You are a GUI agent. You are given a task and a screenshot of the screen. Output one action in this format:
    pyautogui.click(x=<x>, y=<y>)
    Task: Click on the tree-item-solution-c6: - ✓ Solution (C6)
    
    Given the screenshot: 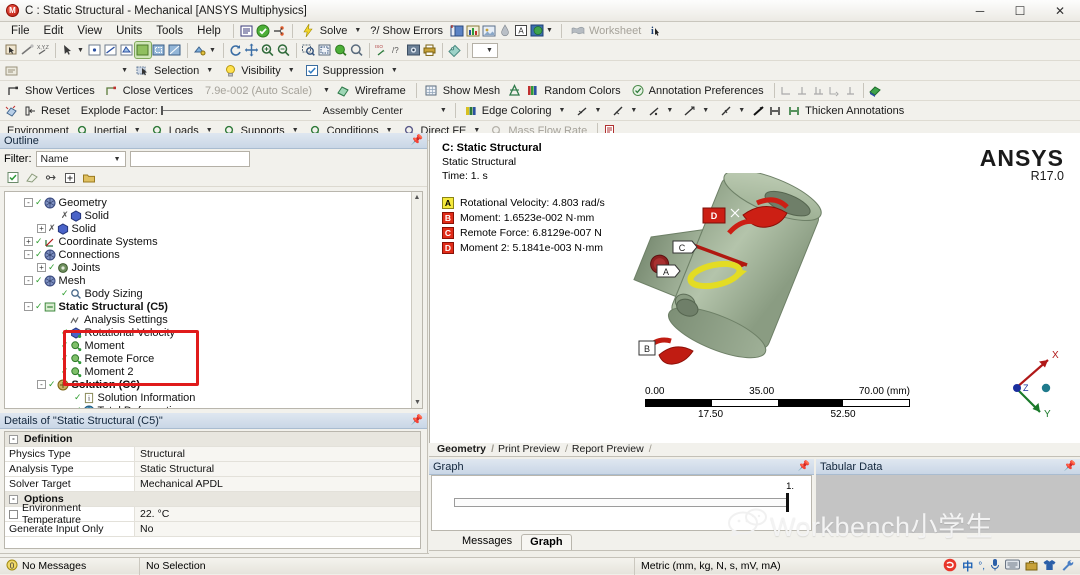 What is the action you would take?
    pyautogui.click(x=216, y=384)
    